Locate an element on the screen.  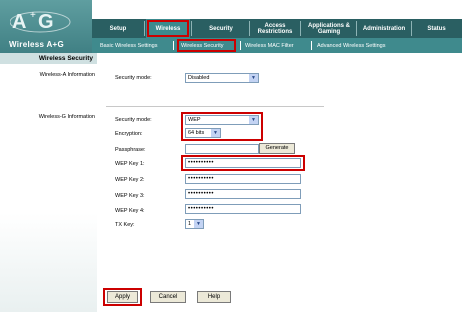
logo-mark-g: G is located at coordinates (46, 22).